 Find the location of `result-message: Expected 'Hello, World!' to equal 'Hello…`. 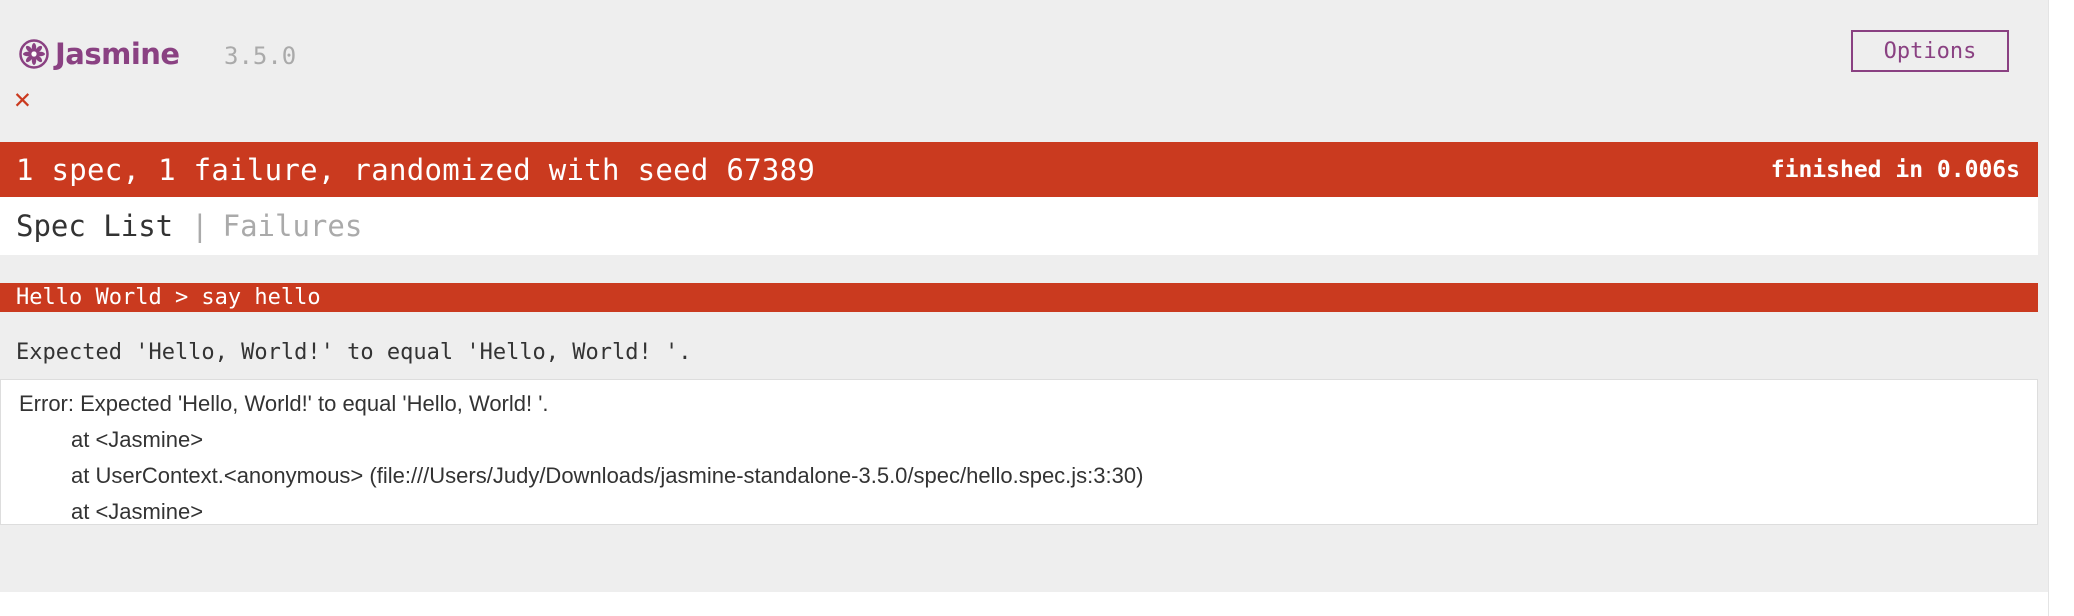

result-message: Expected 'Hello, World!' to equal 'Hello… is located at coordinates (354, 352).